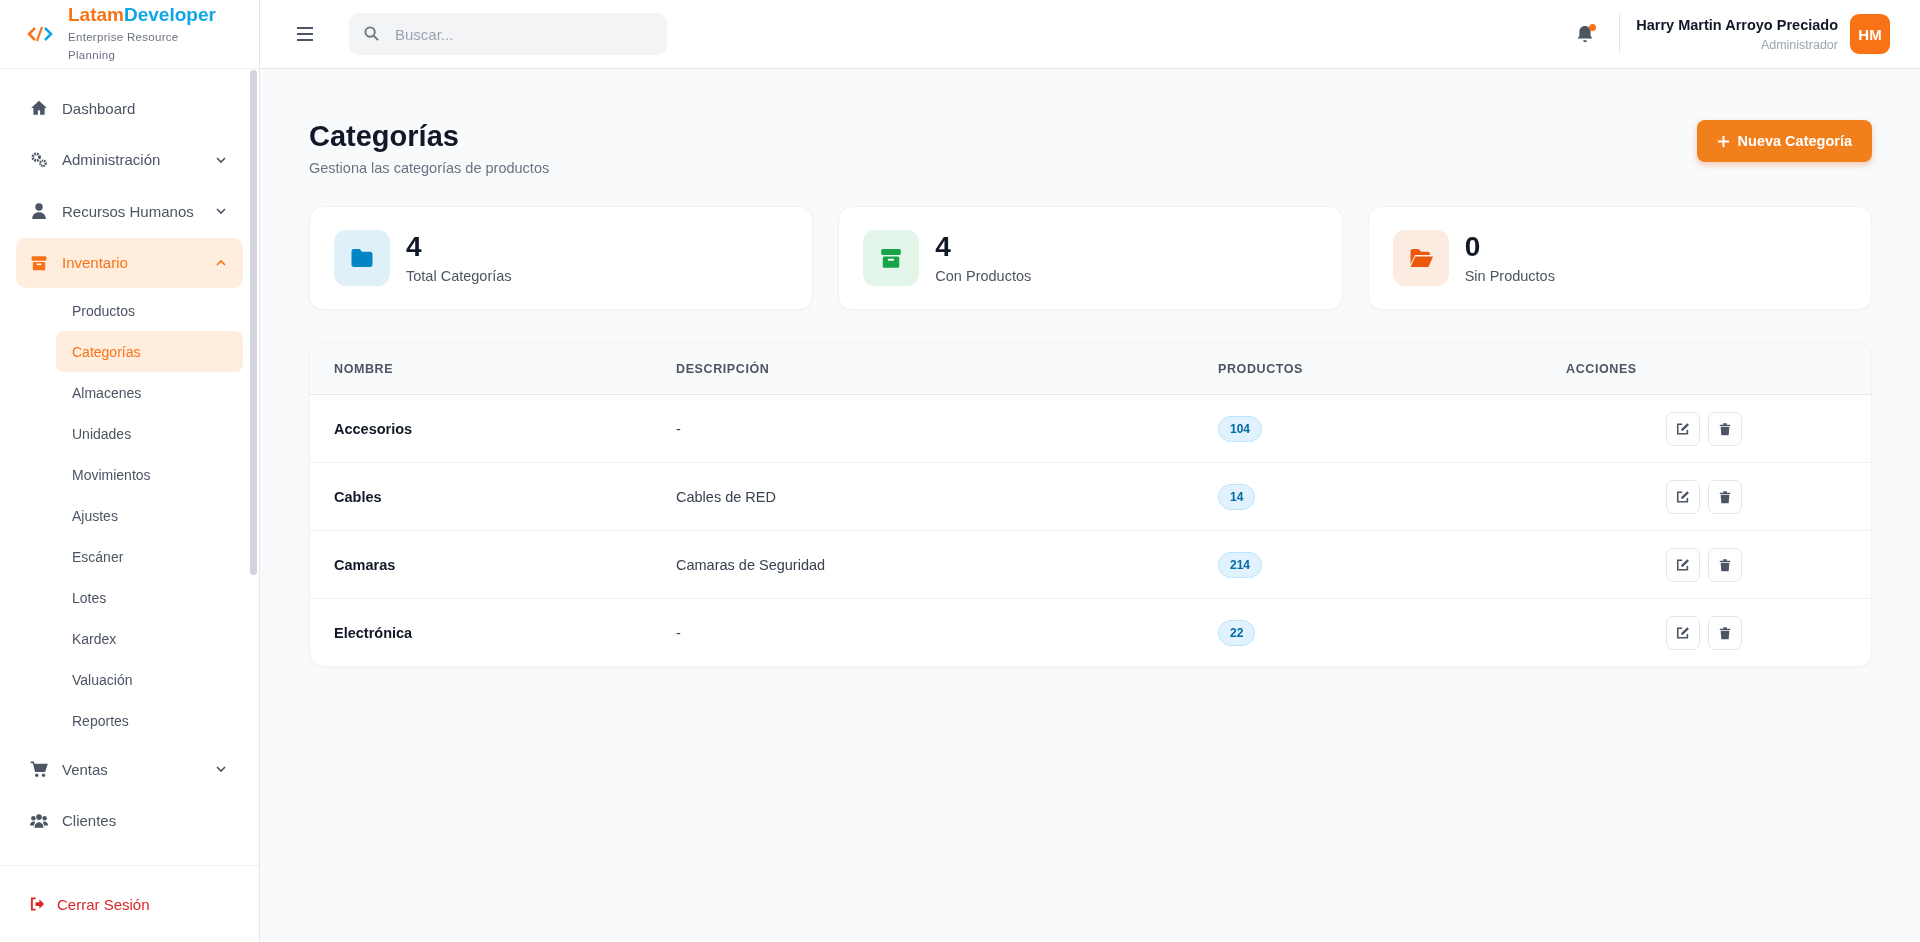  Describe the element at coordinates (129, 820) in the screenshot. I see `sidebar-item: Clientes` at that location.